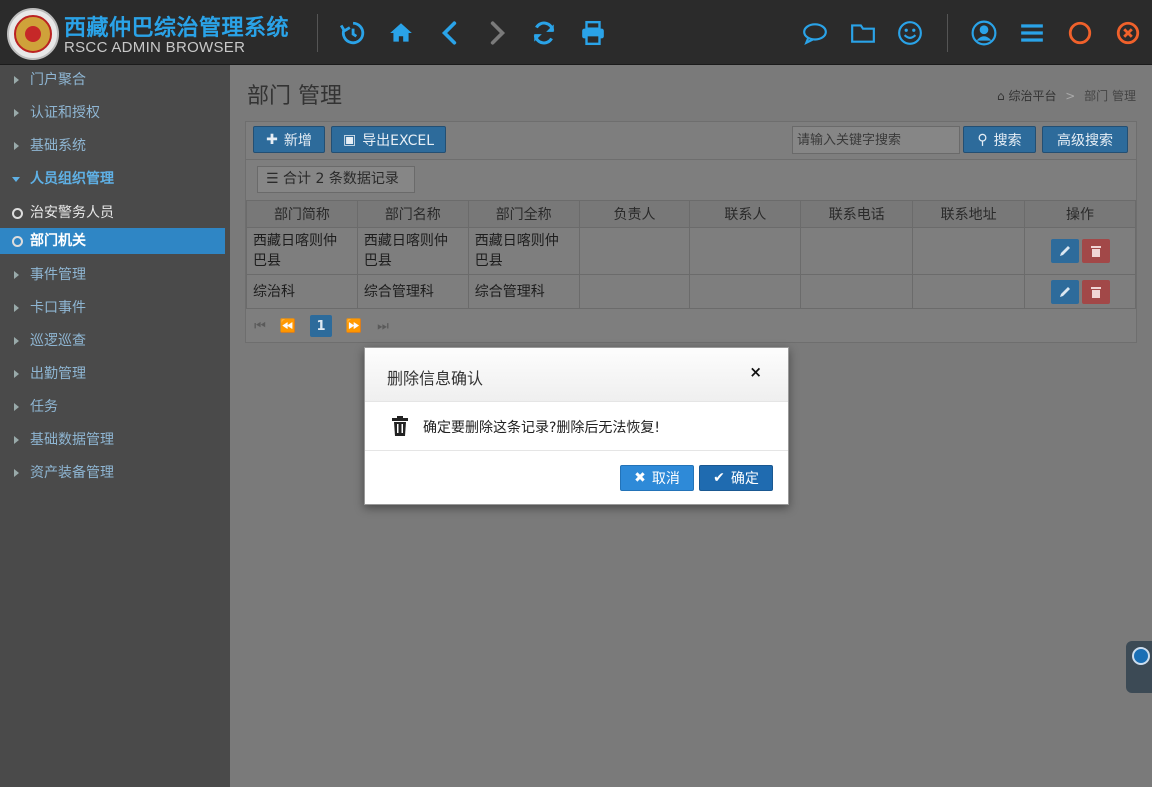 This screenshot has height=787, width=1152. Describe the element at coordinates (450, 33) in the screenshot. I see `back-icon` at that location.